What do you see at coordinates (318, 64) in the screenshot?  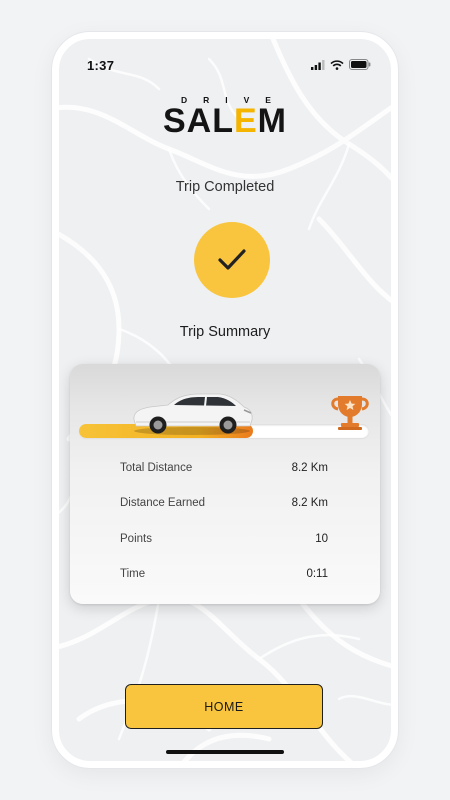 I see `signal-icon` at bounding box center [318, 64].